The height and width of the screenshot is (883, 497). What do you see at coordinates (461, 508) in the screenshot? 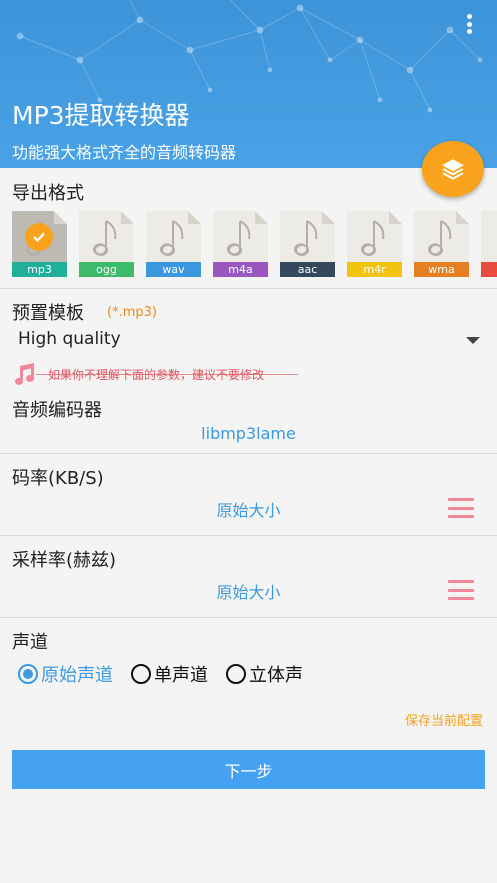
I see `bitrate-menu-icon` at bounding box center [461, 508].